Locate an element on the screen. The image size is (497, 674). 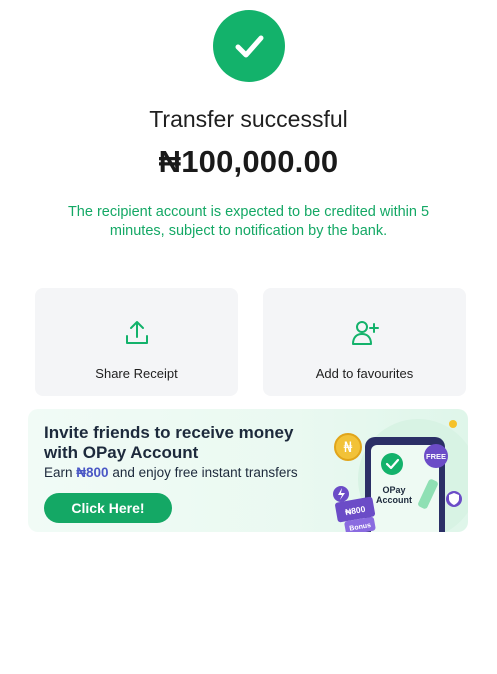
promo-sub-suffix: and enjoy free instant transfers is located at coordinates (203, 472).